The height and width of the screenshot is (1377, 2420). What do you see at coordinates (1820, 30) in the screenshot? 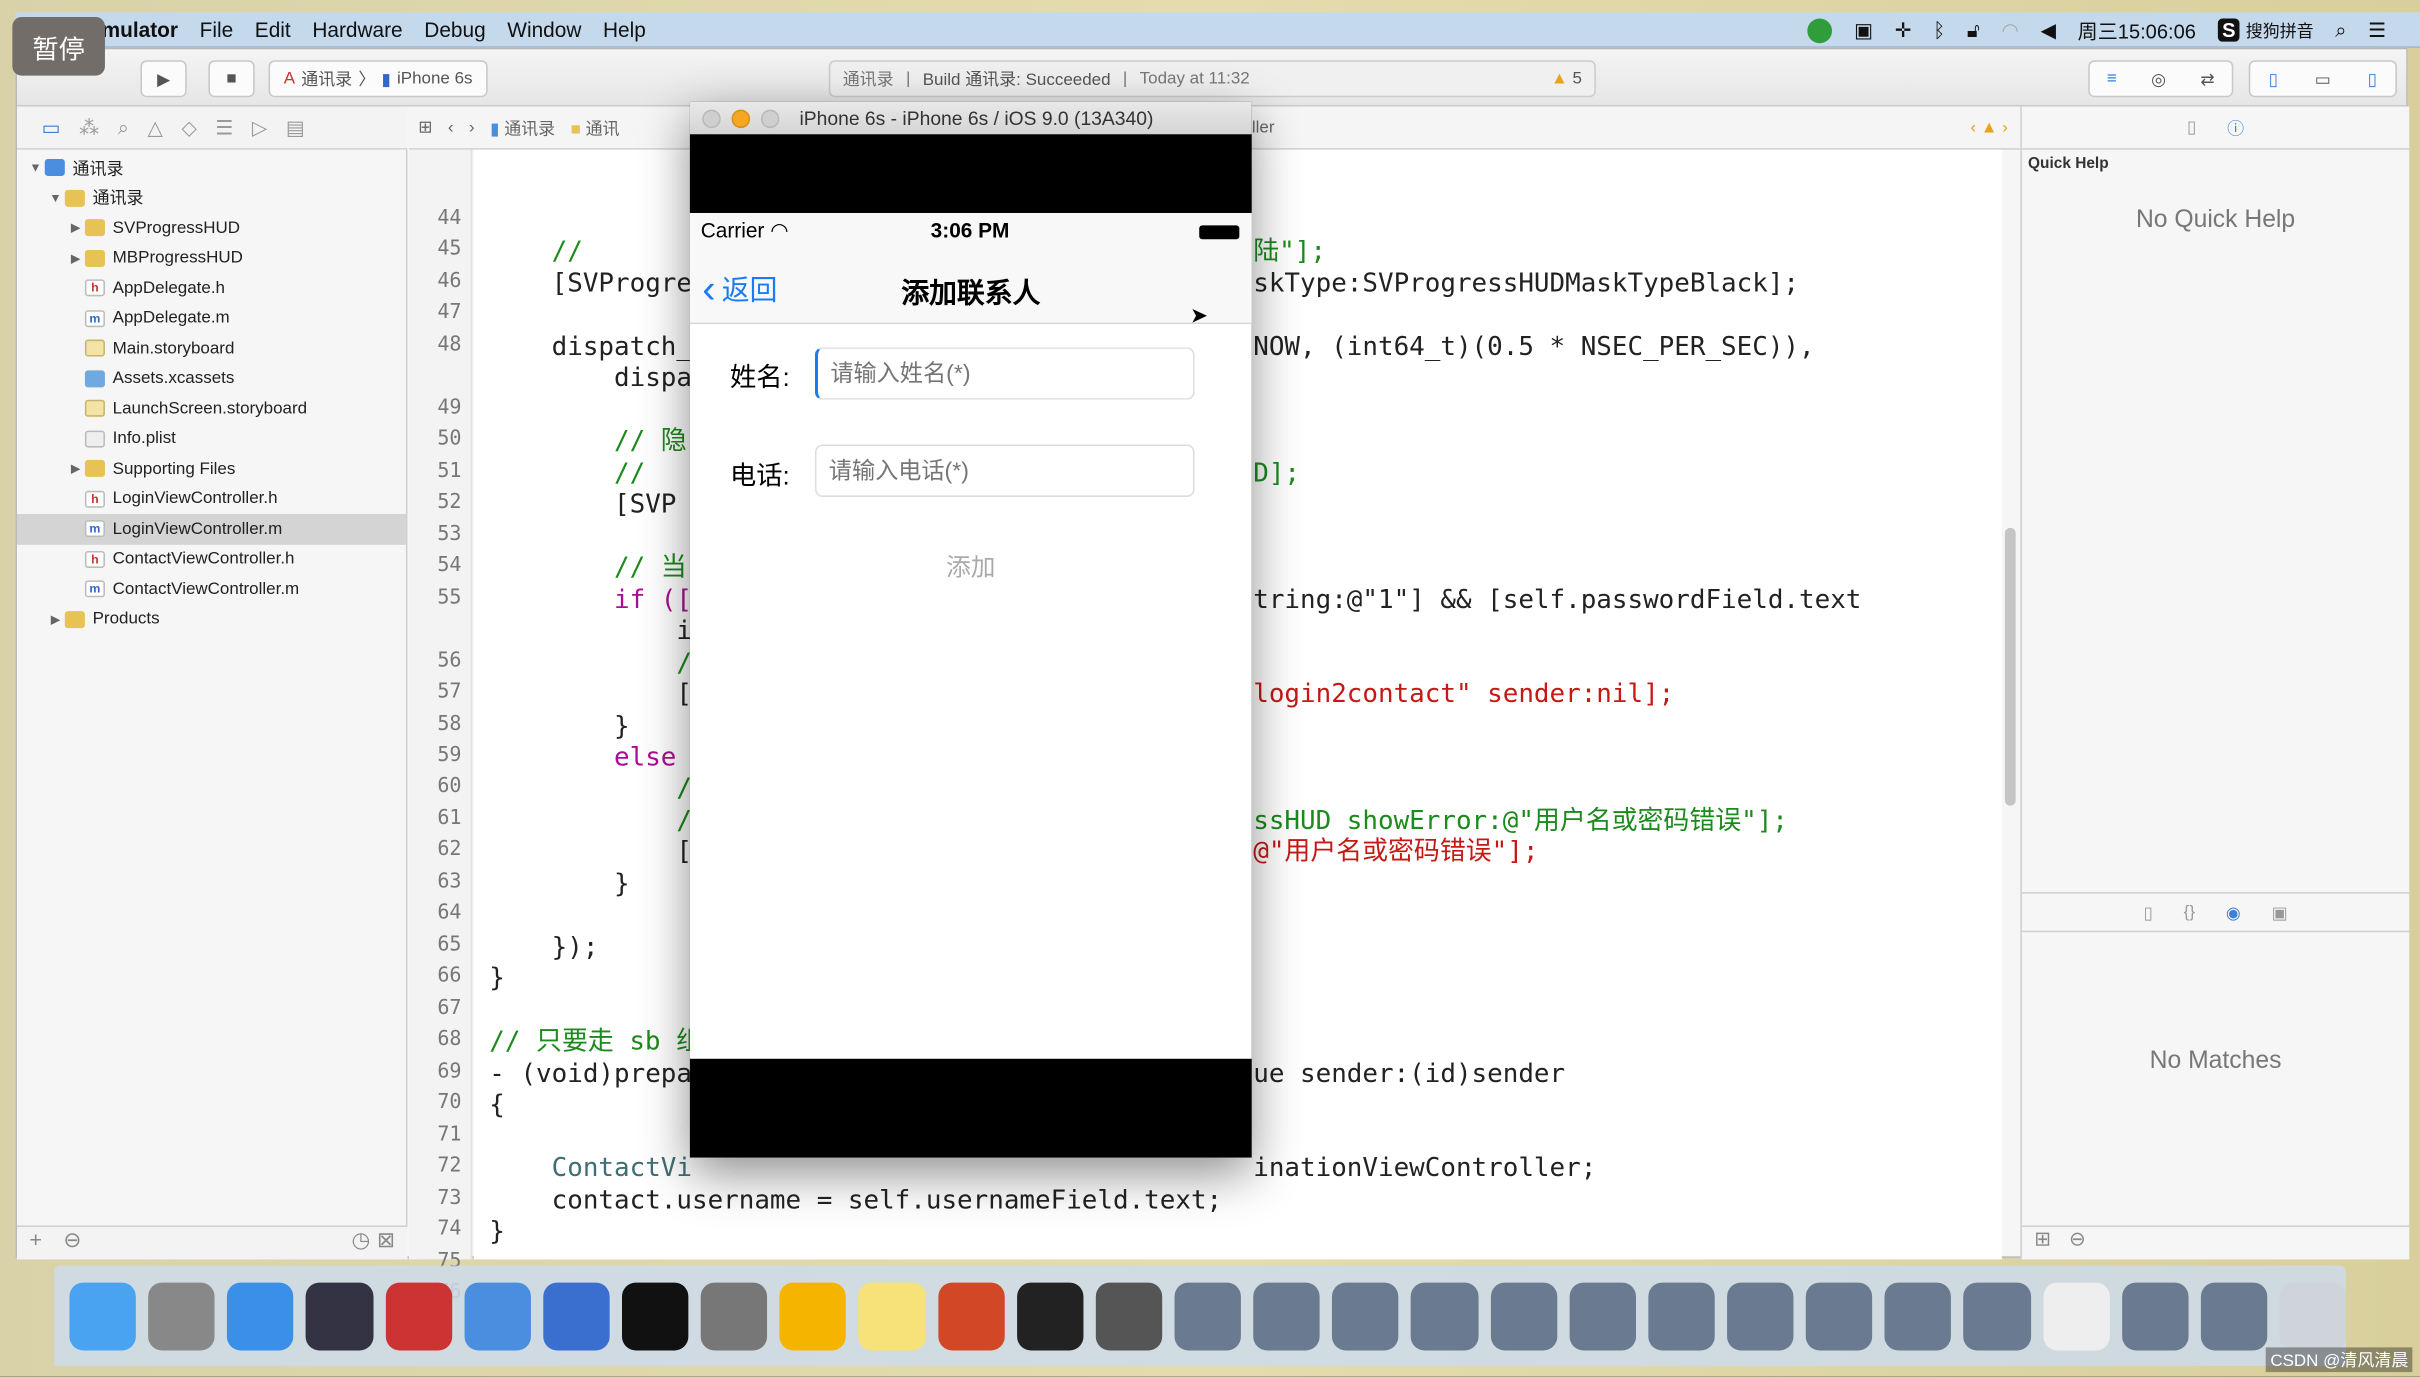
I see `recorder-icon` at bounding box center [1820, 30].